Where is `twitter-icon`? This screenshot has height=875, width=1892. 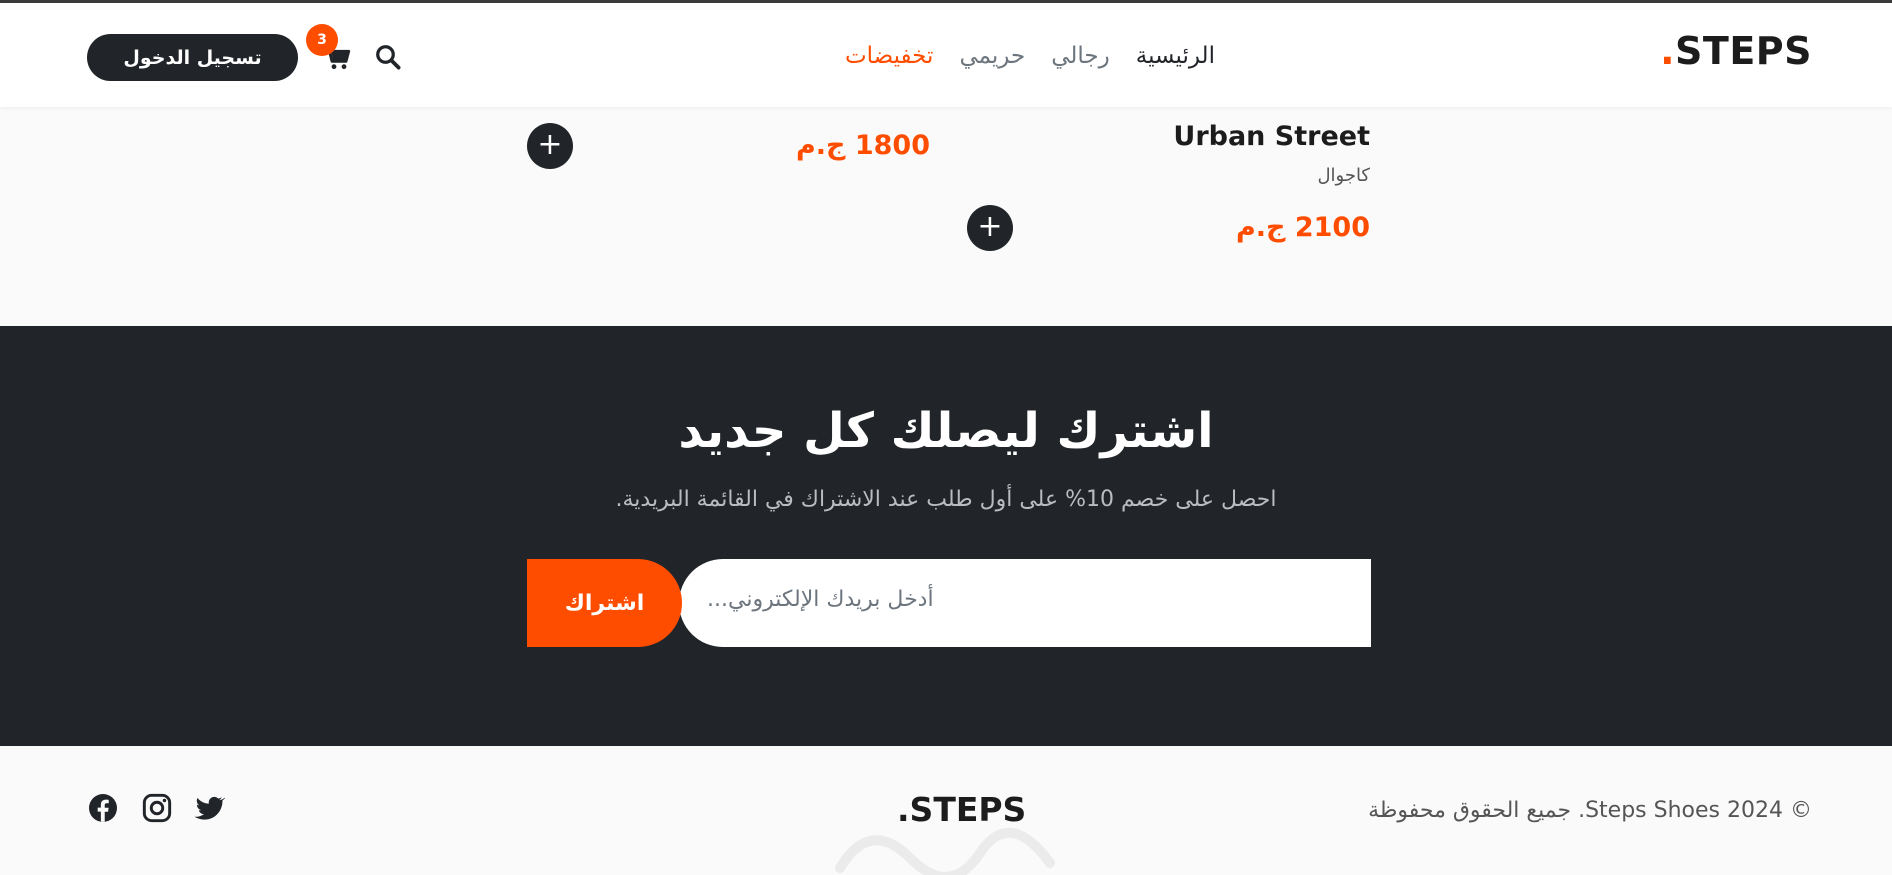
twitter-icon is located at coordinates (209, 808).